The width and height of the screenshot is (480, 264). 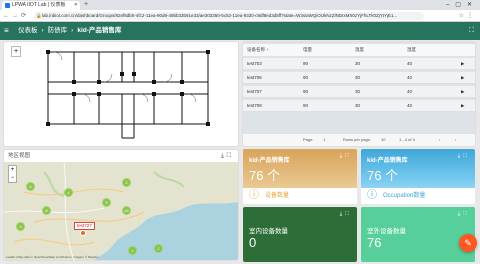 I want to click on map-title: 地区视图, so click(x=19, y=156).